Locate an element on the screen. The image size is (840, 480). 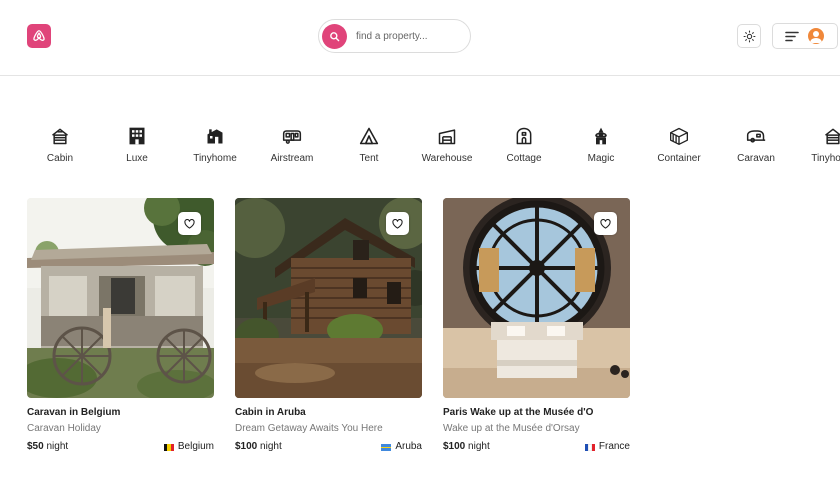
listing-title: Paris Wake up at the Musée d'O is located at coordinates (518, 412).